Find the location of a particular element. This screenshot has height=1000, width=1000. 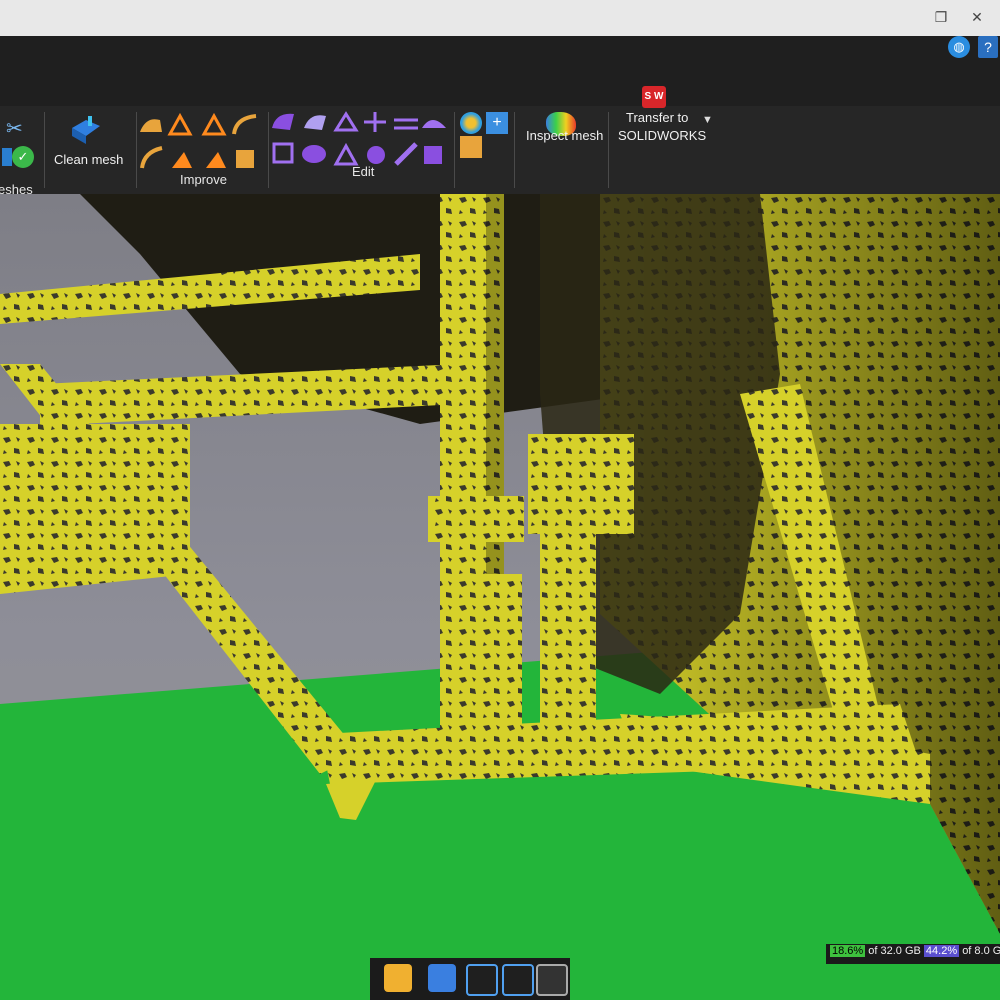

ram-total: of 32.0 GB is located at coordinates (894, 951).